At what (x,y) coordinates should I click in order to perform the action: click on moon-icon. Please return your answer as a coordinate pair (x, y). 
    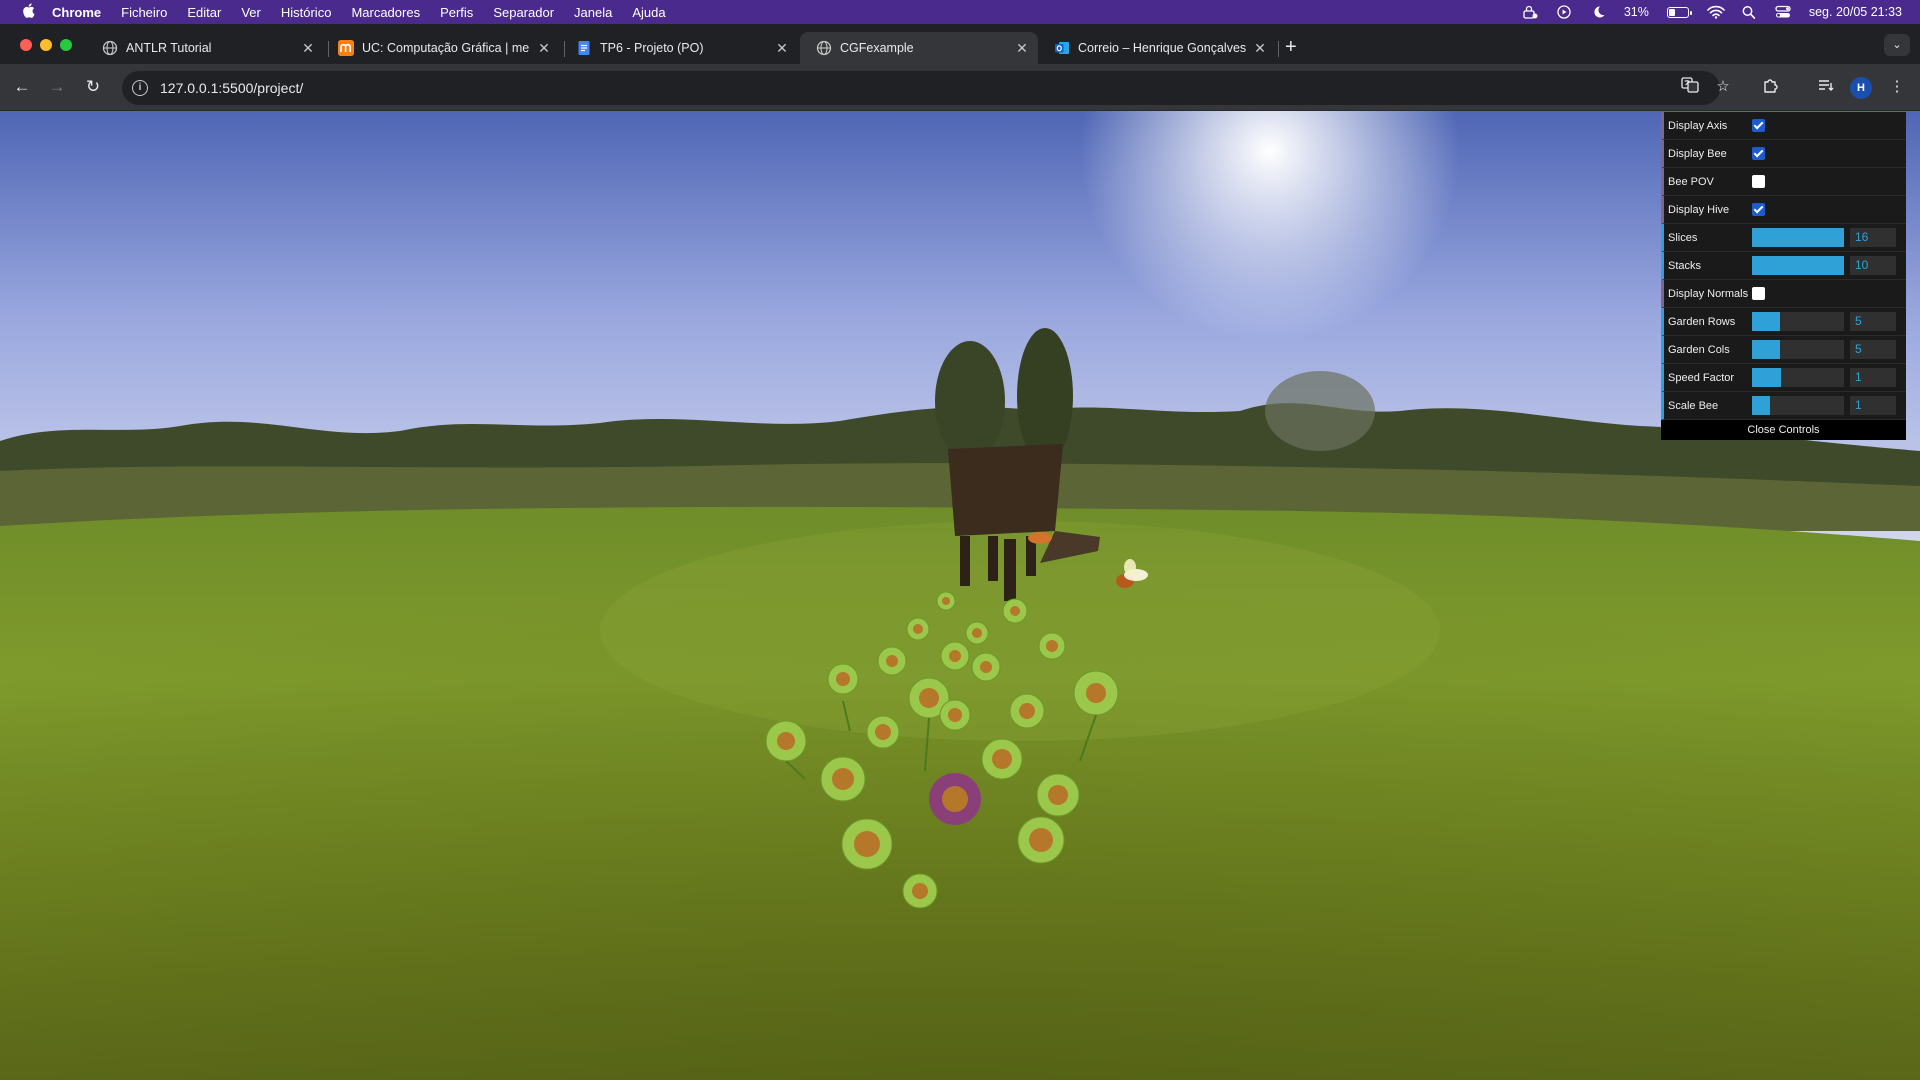
    Looking at the image, I should click on (1598, 12).